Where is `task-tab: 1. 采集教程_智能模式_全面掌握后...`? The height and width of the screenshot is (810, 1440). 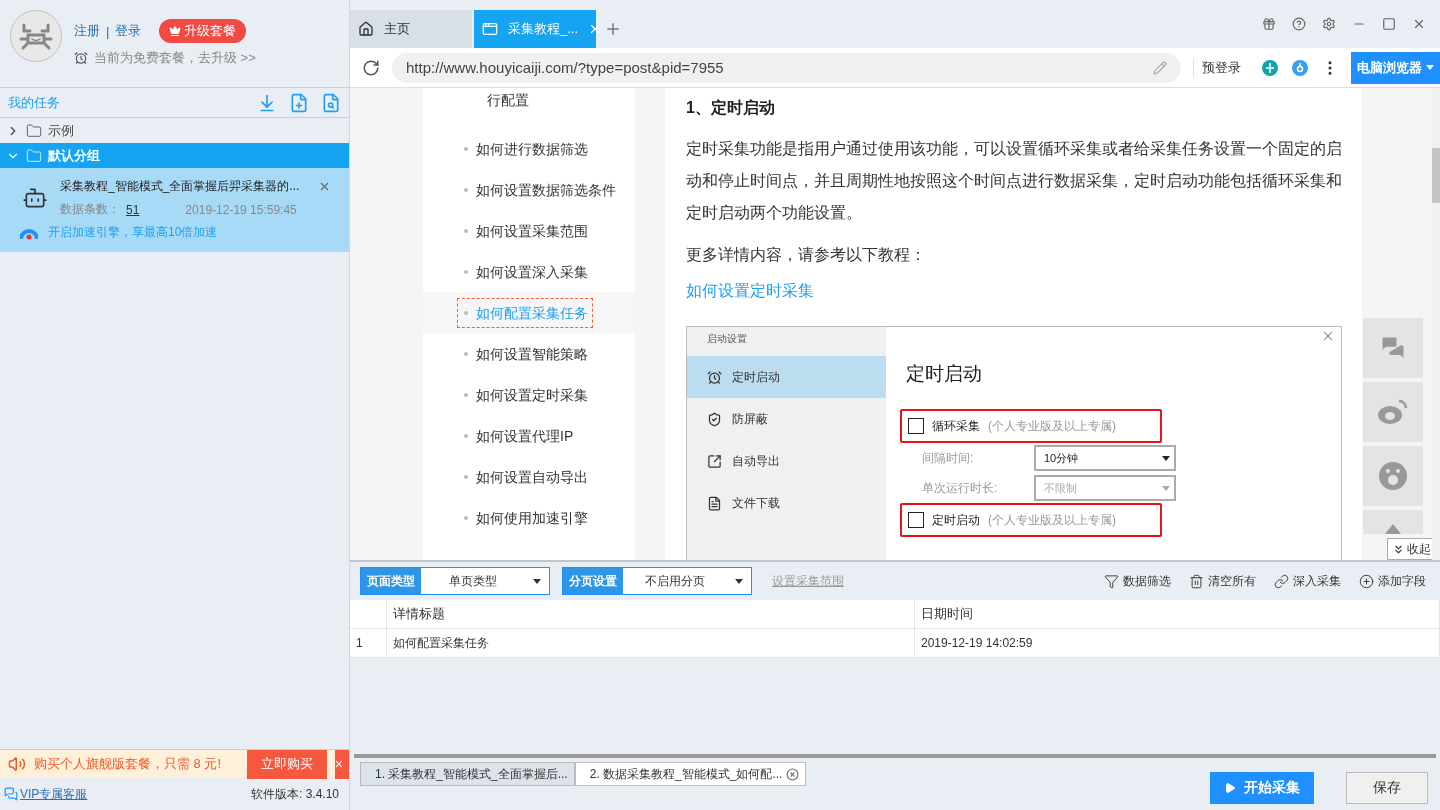 task-tab: 1. 采集教程_智能模式_全面掌握后... is located at coordinates (467, 774).